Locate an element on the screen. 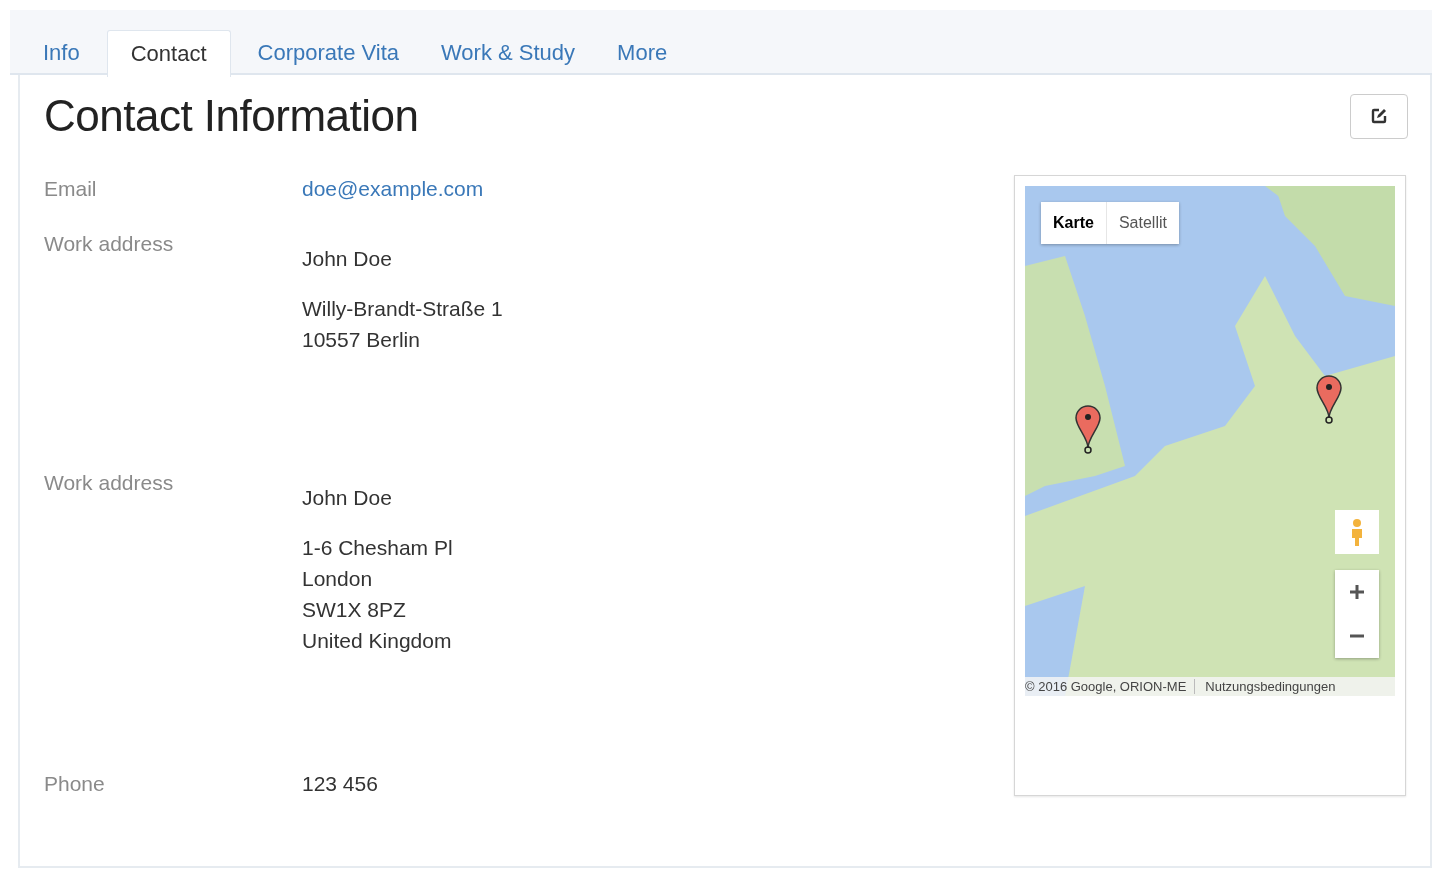  map-type-button: Karte is located at coordinates (1074, 223).